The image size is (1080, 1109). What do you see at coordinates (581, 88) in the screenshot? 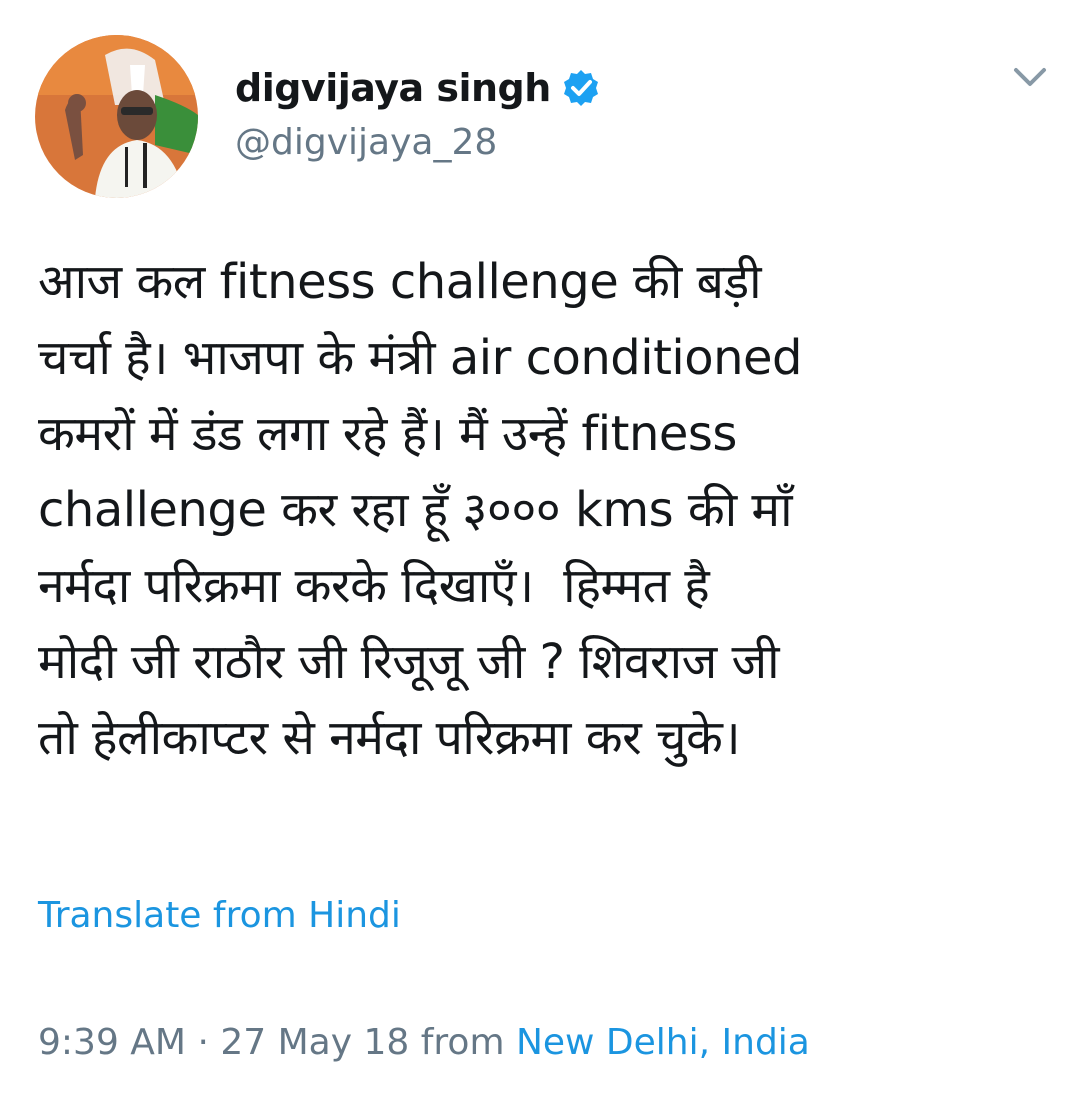
I see `verified-badge-icon` at bounding box center [581, 88].